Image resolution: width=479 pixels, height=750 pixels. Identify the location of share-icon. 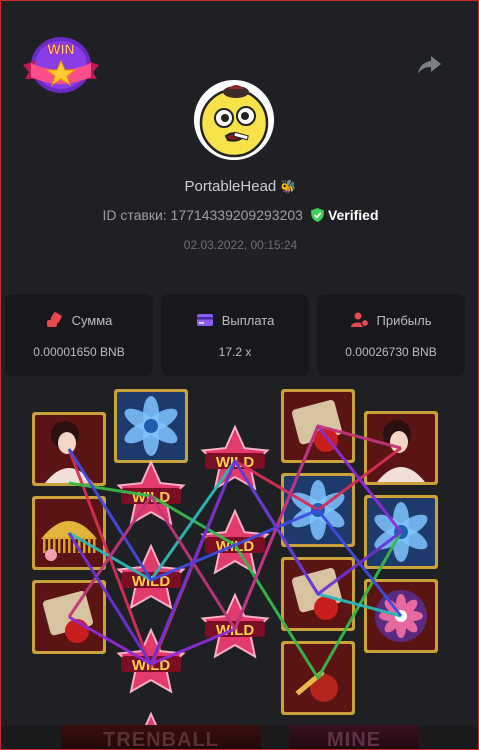
(429, 65).